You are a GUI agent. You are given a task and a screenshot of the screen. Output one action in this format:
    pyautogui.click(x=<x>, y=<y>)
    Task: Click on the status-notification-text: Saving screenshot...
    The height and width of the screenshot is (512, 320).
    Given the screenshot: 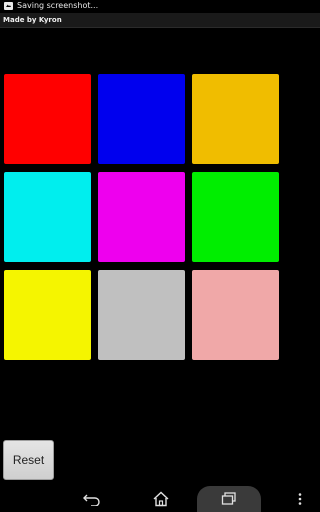 What is the action you would take?
    pyautogui.click(x=58, y=5)
    